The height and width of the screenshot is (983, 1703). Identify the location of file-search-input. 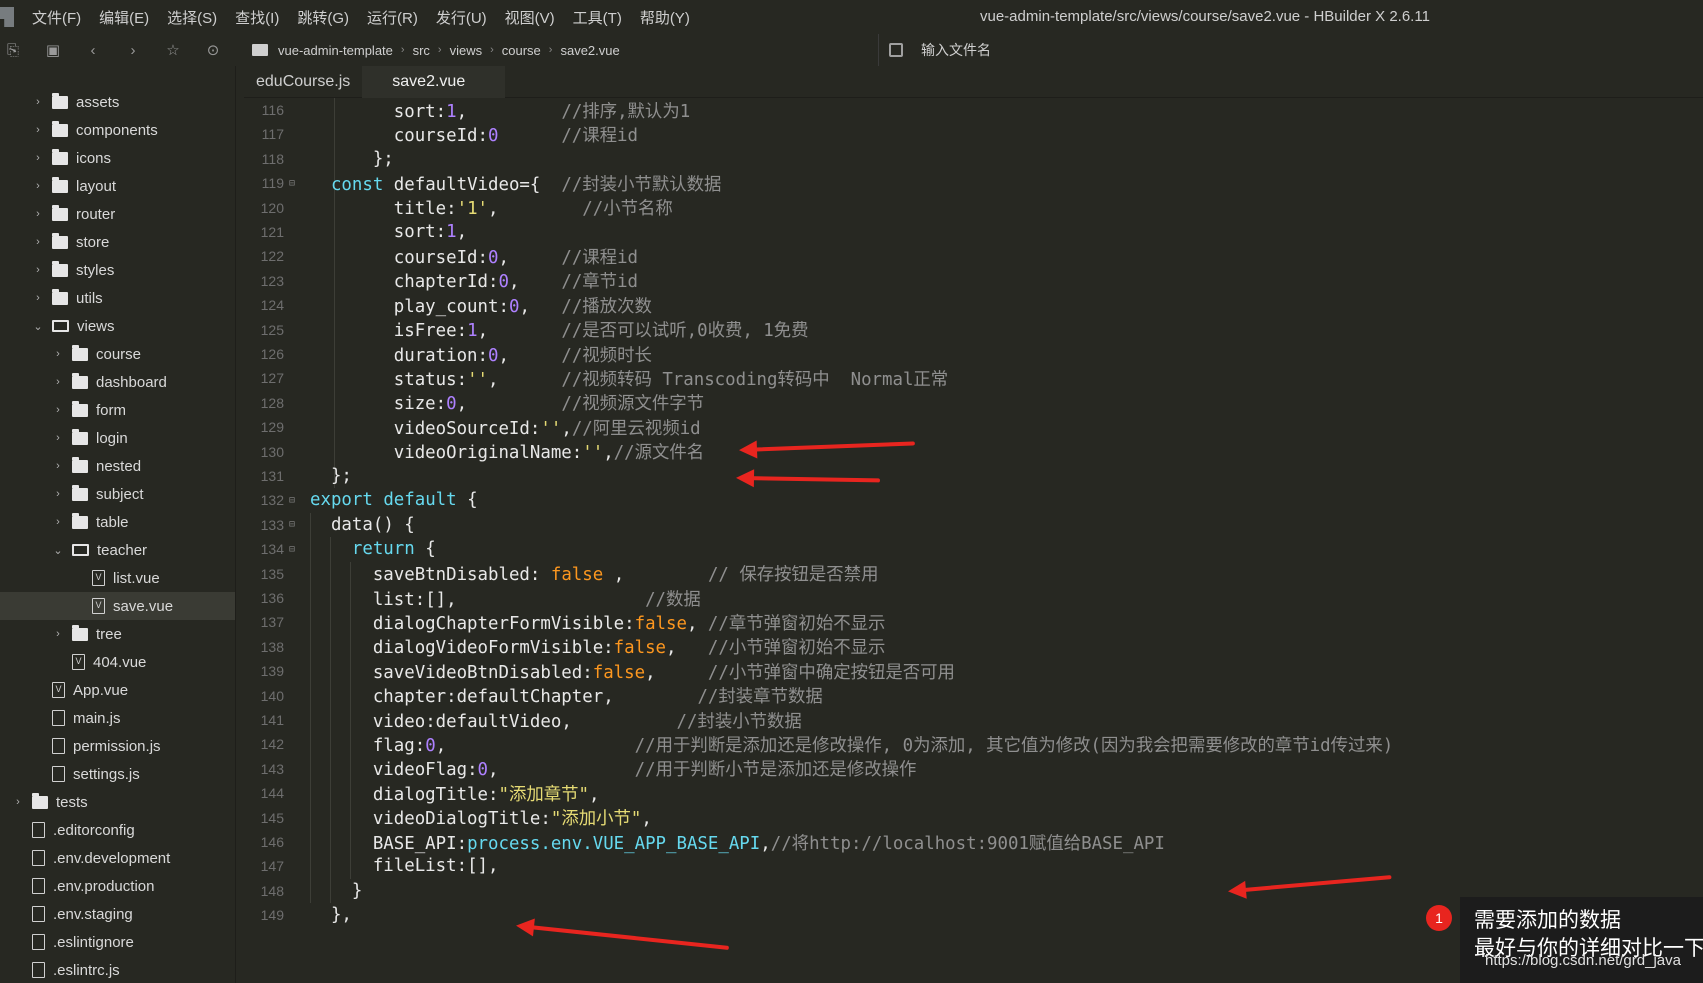
(1041, 50).